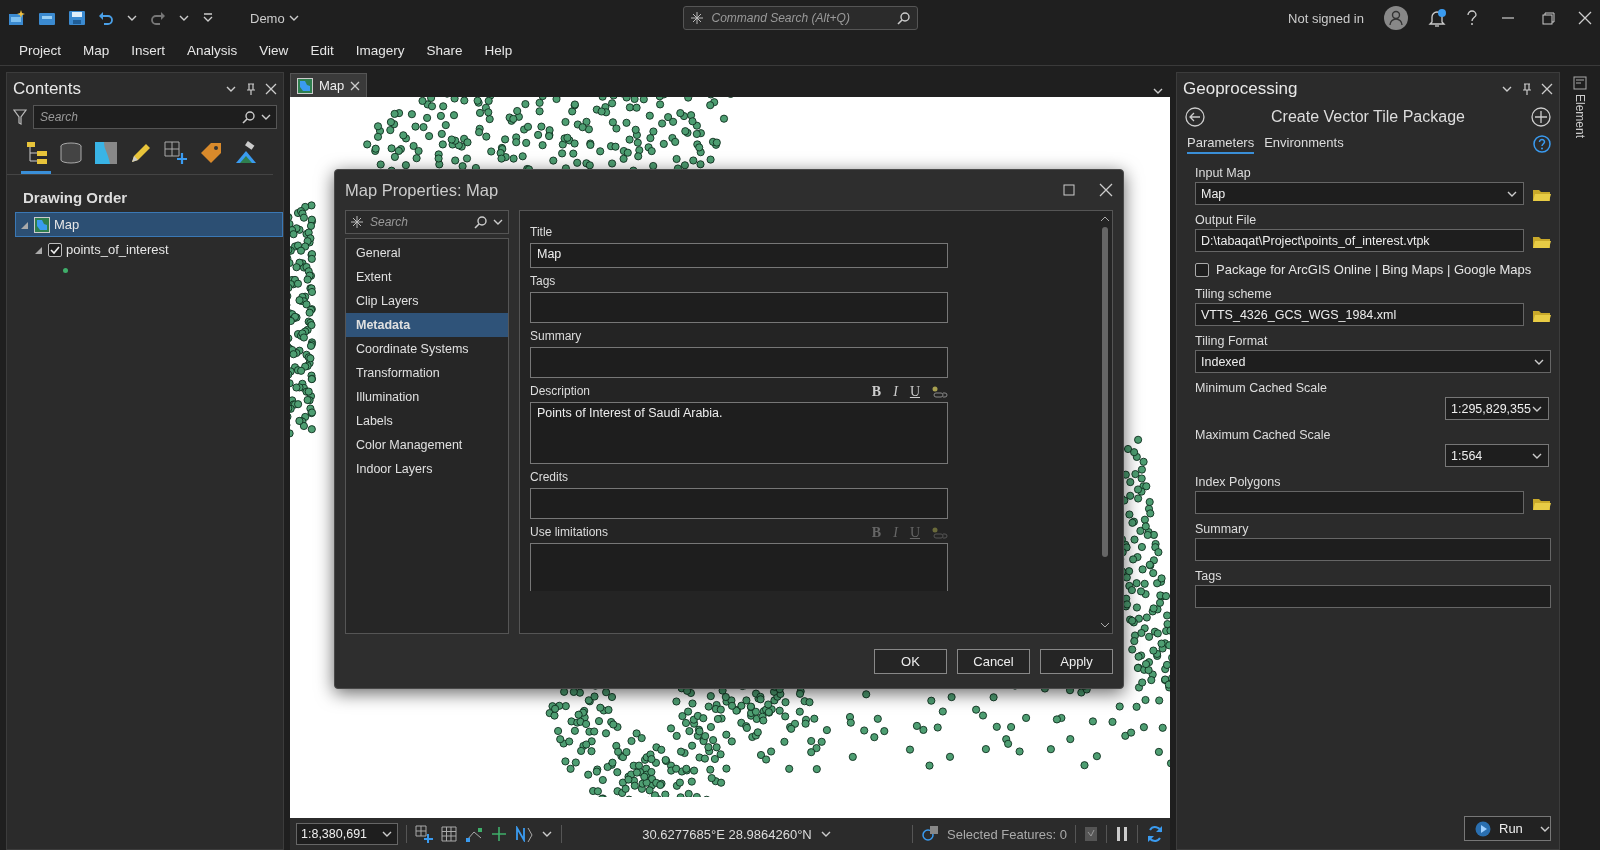  What do you see at coordinates (1541, 117) in the screenshot?
I see `add-icon` at bounding box center [1541, 117].